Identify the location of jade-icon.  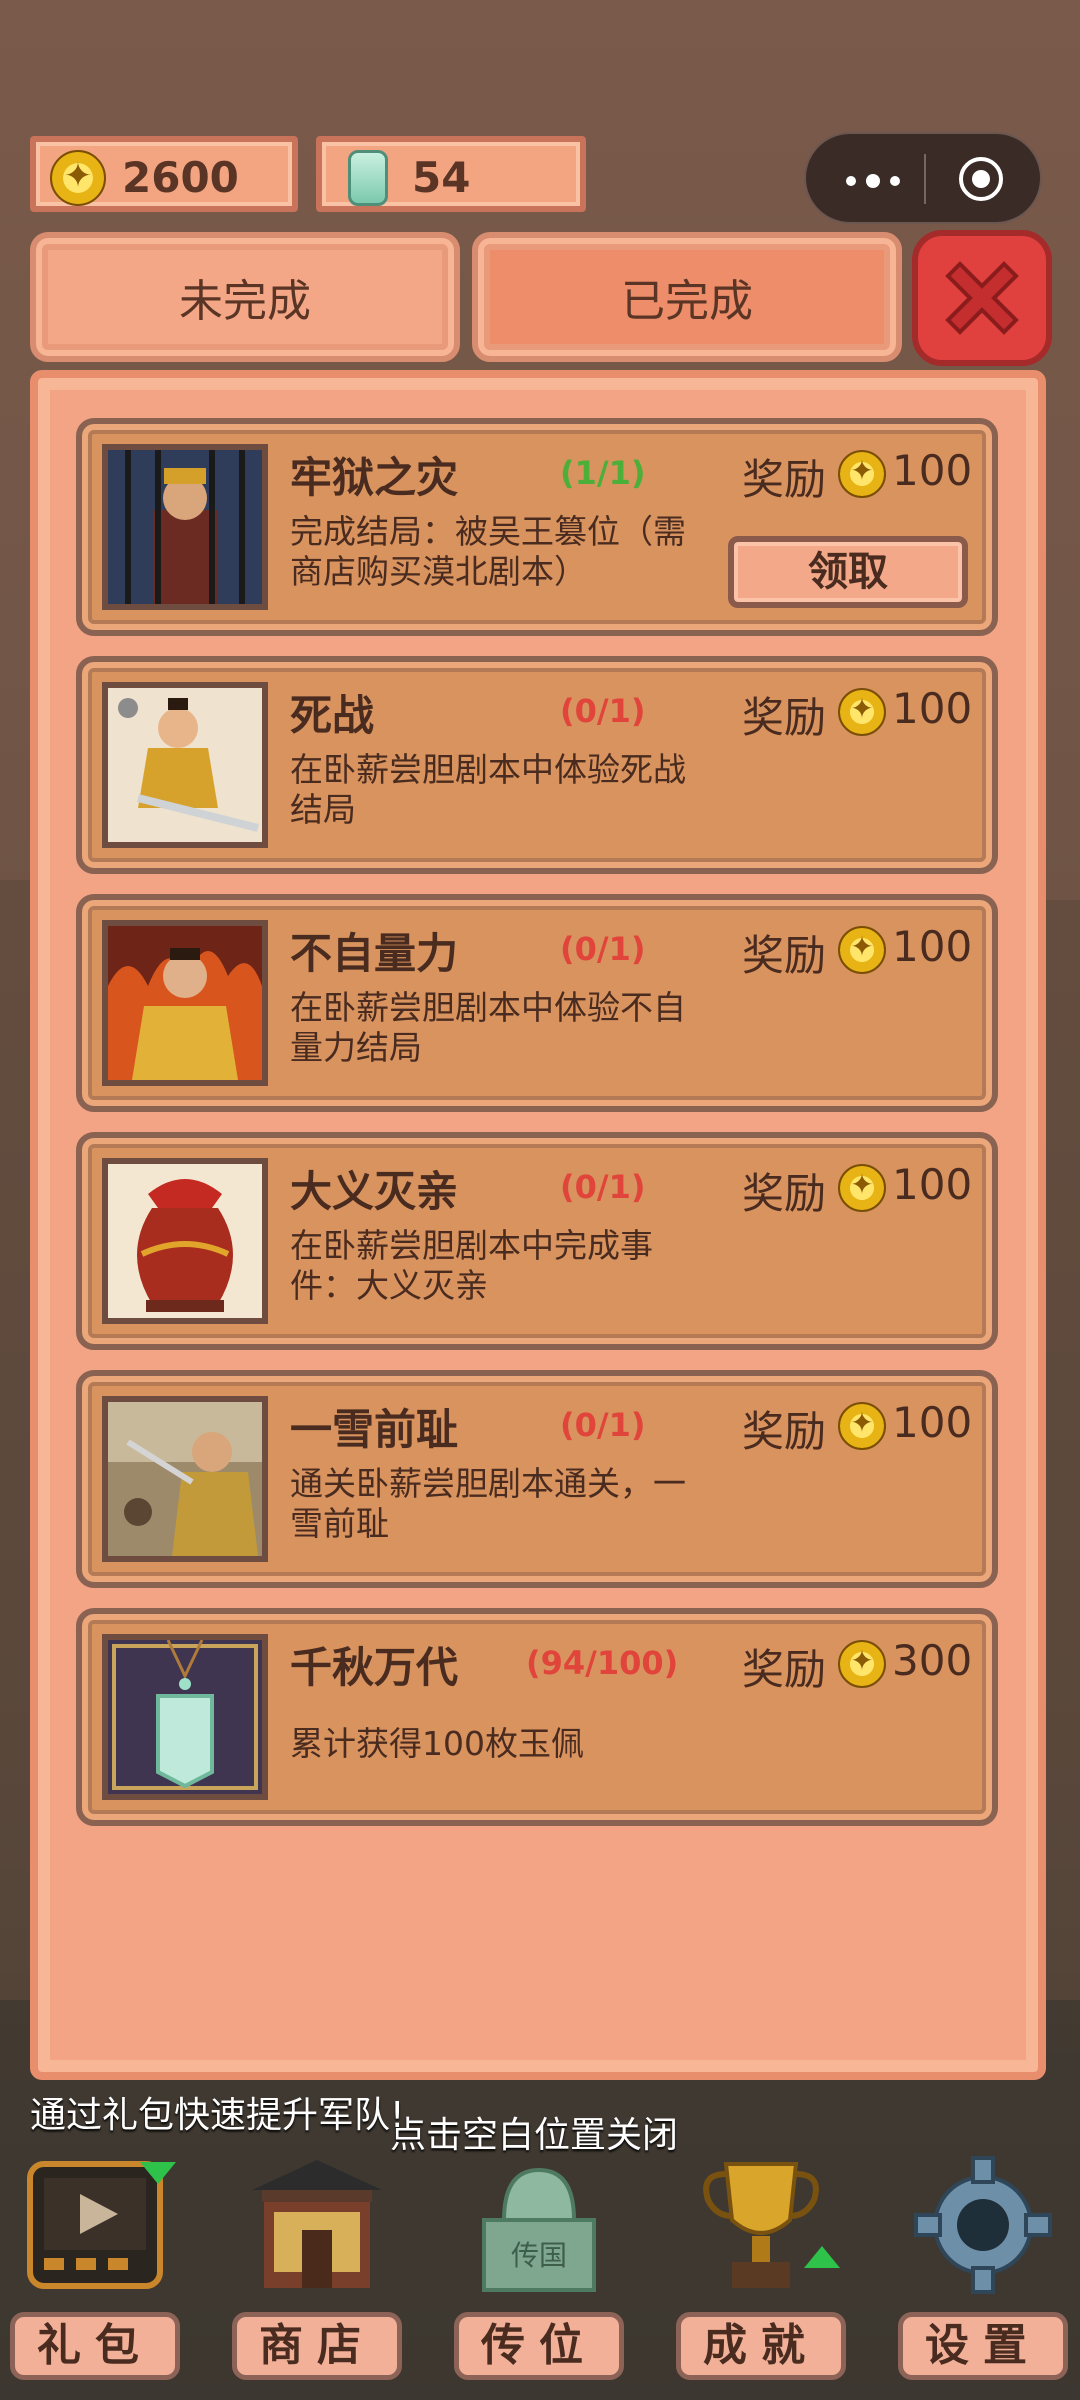
(368, 178).